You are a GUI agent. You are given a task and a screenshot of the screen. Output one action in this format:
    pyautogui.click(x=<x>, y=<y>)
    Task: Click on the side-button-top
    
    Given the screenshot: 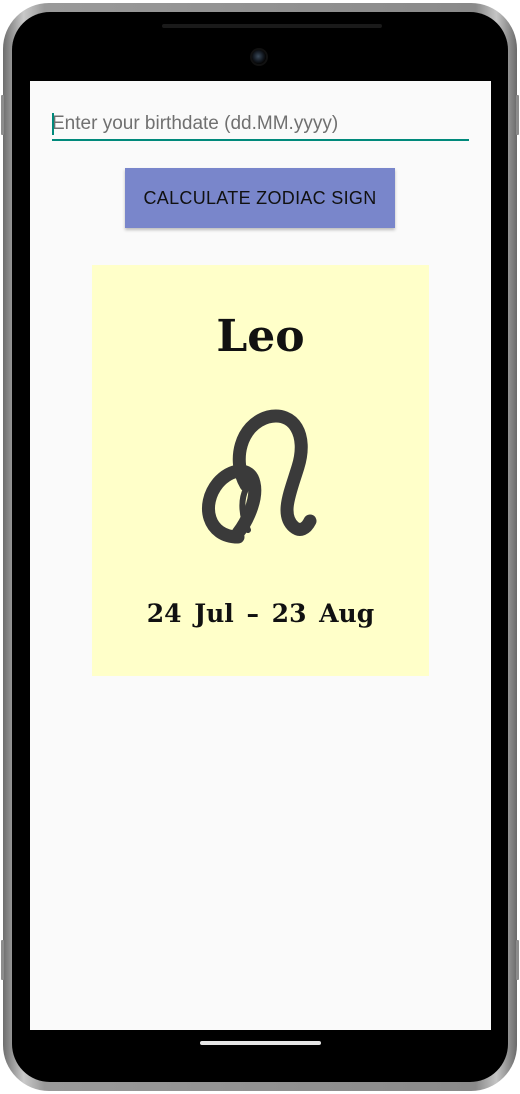 What is the action you would take?
    pyautogui.click(x=2, y=115)
    